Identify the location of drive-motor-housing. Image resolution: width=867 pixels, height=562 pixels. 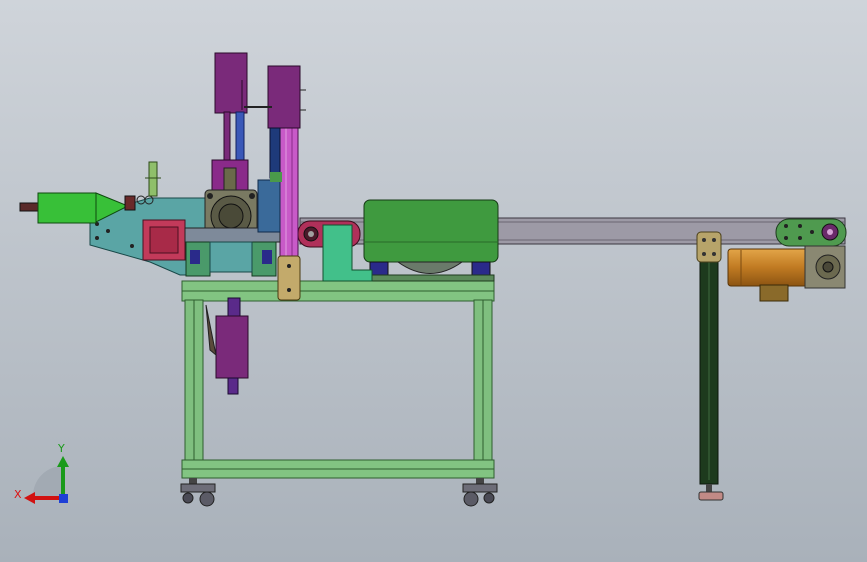
(431, 240).